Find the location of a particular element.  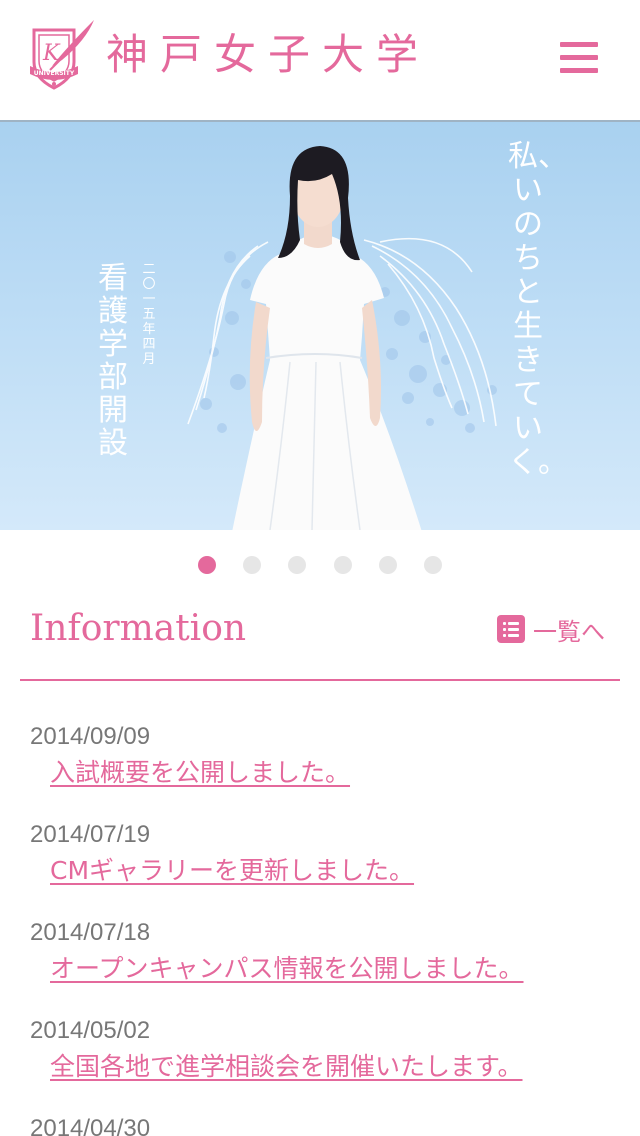

section-divider is located at coordinates (320, 680).